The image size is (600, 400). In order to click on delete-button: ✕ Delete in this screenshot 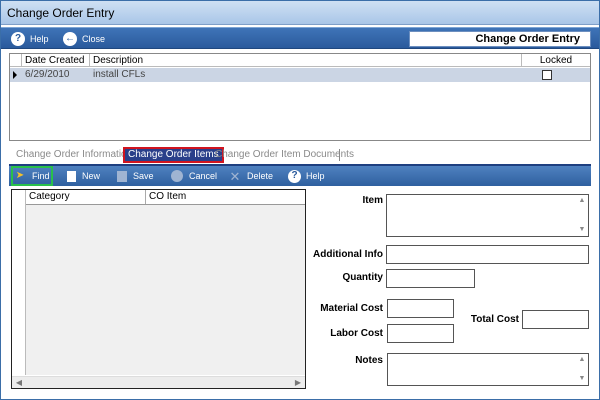, I will do `click(251, 176)`.